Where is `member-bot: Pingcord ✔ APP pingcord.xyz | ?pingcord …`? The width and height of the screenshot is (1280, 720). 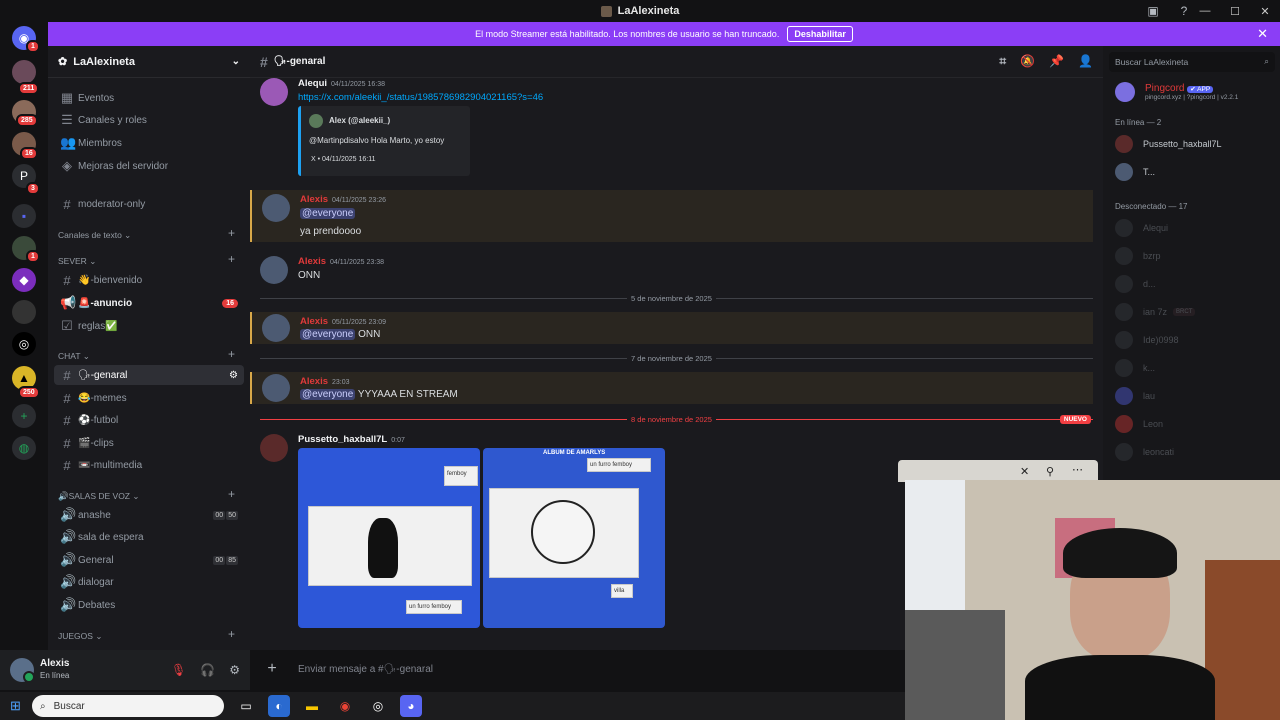
member-bot: Pingcord ✔ APP pingcord.xyz | ?pingcord … is located at coordinates (1195, 92).